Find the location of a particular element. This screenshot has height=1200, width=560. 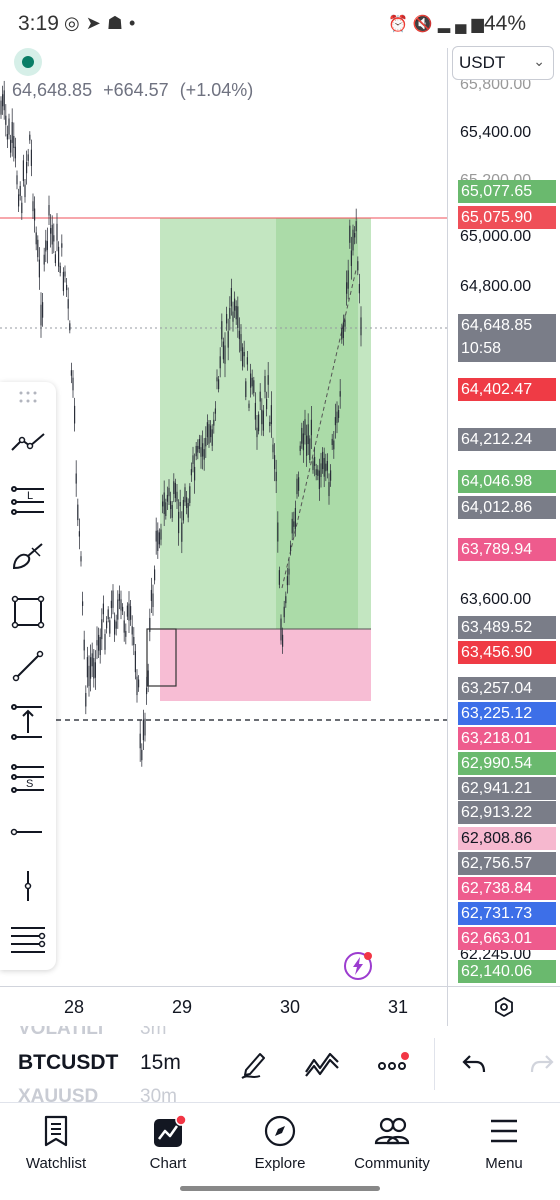

time-axis: 28 29 30 31 is located at coordinates (280, 1006).